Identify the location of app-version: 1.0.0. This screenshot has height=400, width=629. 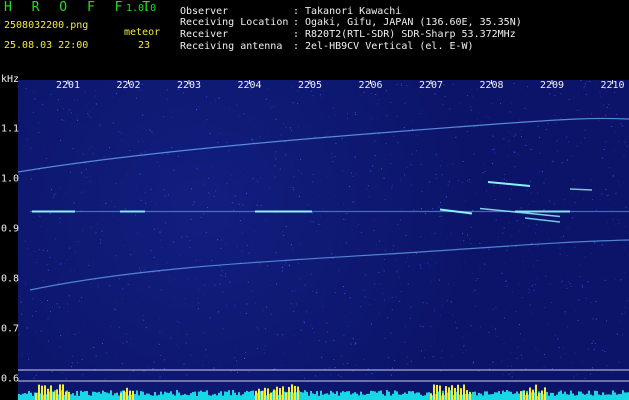
(141, 8).